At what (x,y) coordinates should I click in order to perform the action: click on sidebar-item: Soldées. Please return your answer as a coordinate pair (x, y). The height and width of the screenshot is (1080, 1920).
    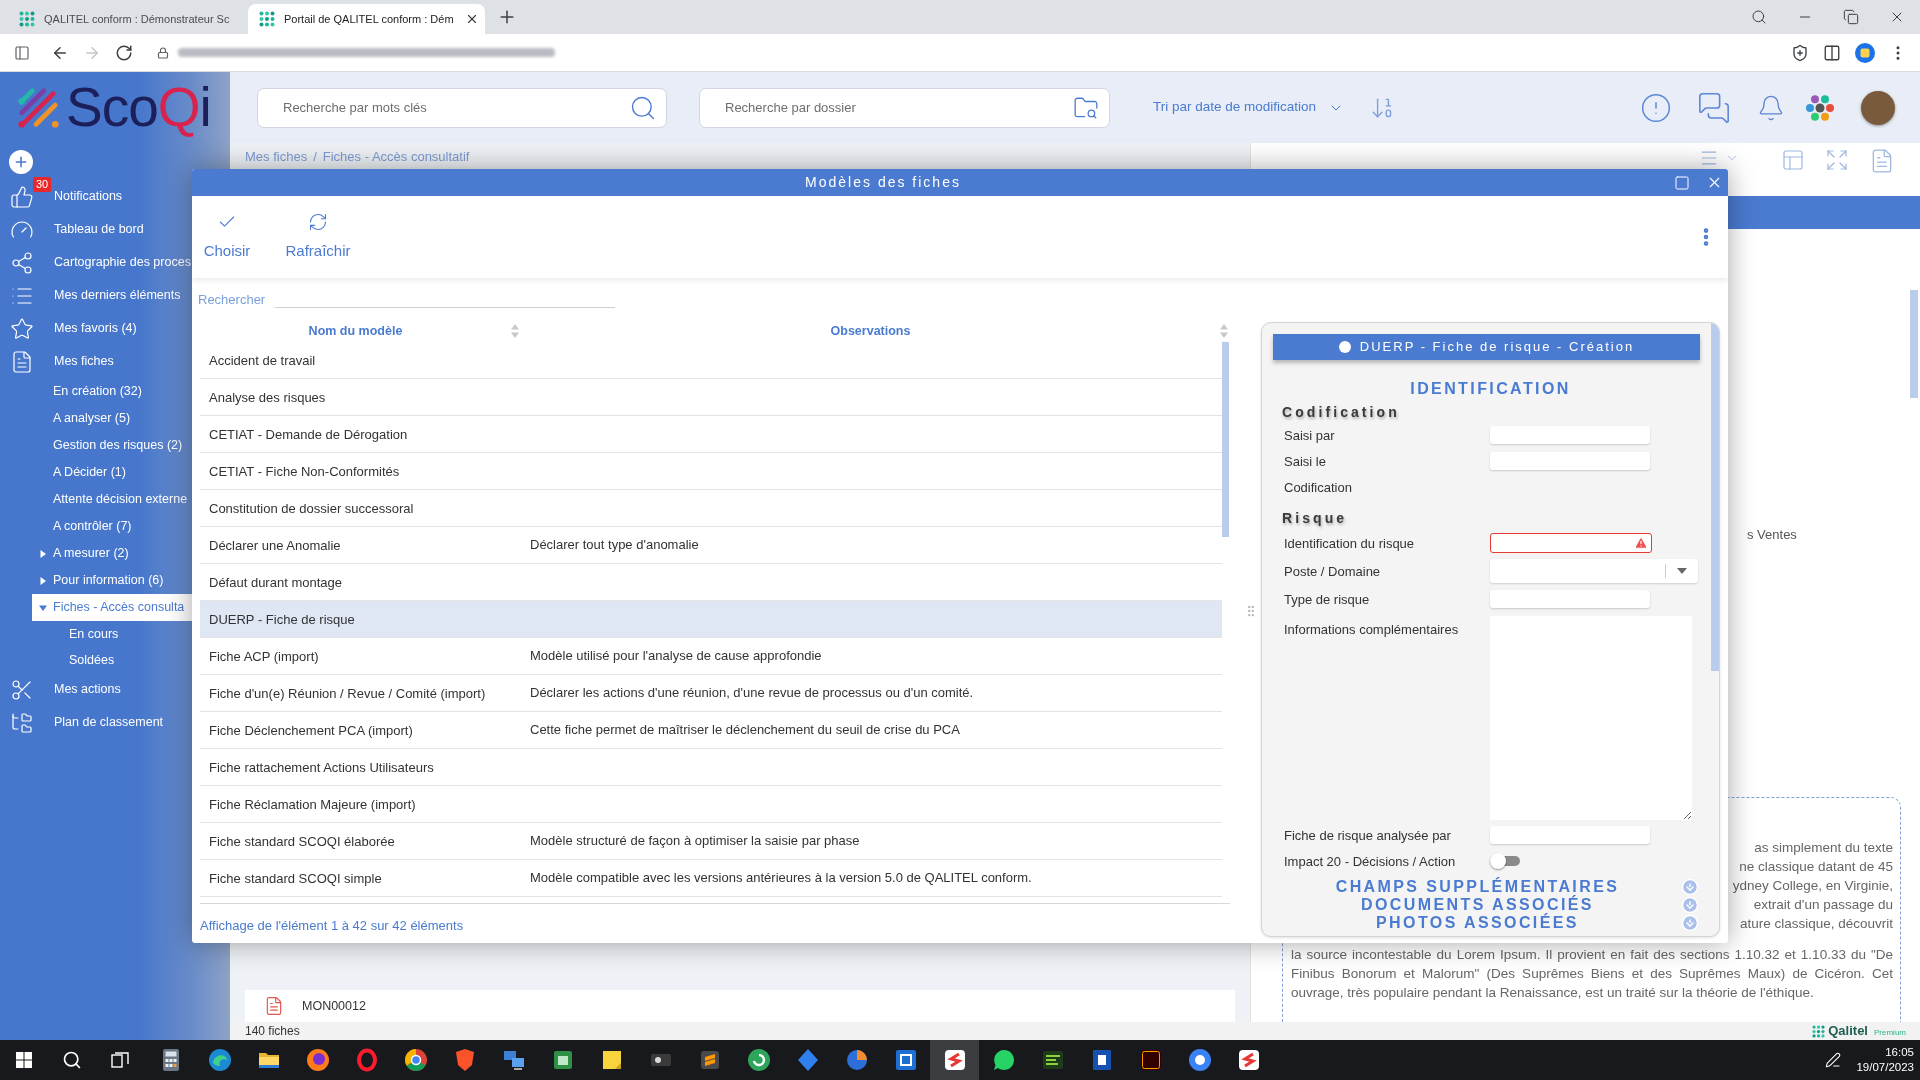
    Looking at the image, I should click on (93, 660).